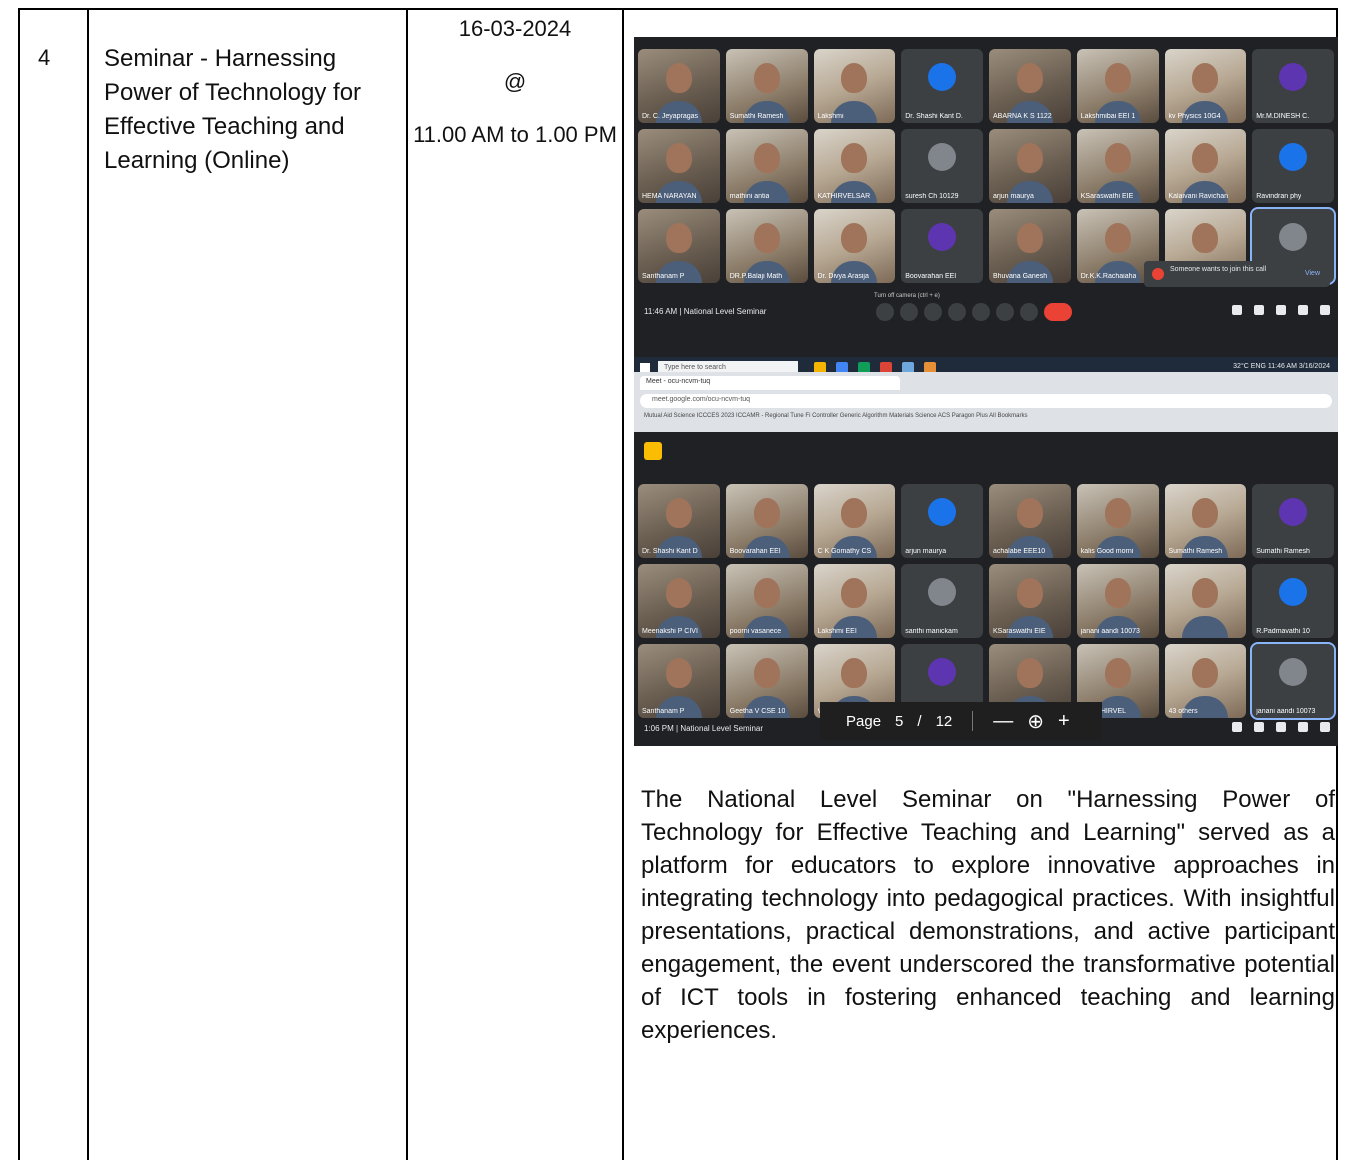  Describe the element at coordinates (932, 196) in the screenshot. I see `participant-name: suresh Ch 10129` at that location.